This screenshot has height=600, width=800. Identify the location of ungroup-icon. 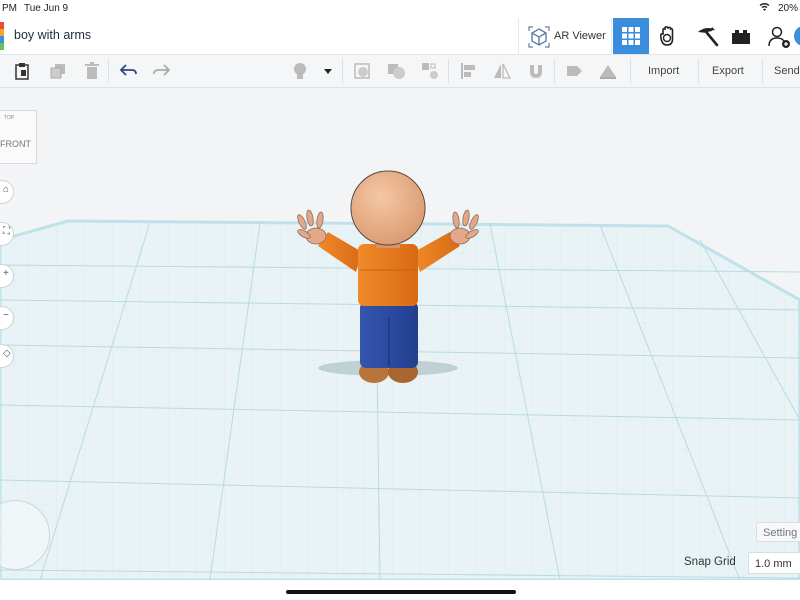
(430, 71).